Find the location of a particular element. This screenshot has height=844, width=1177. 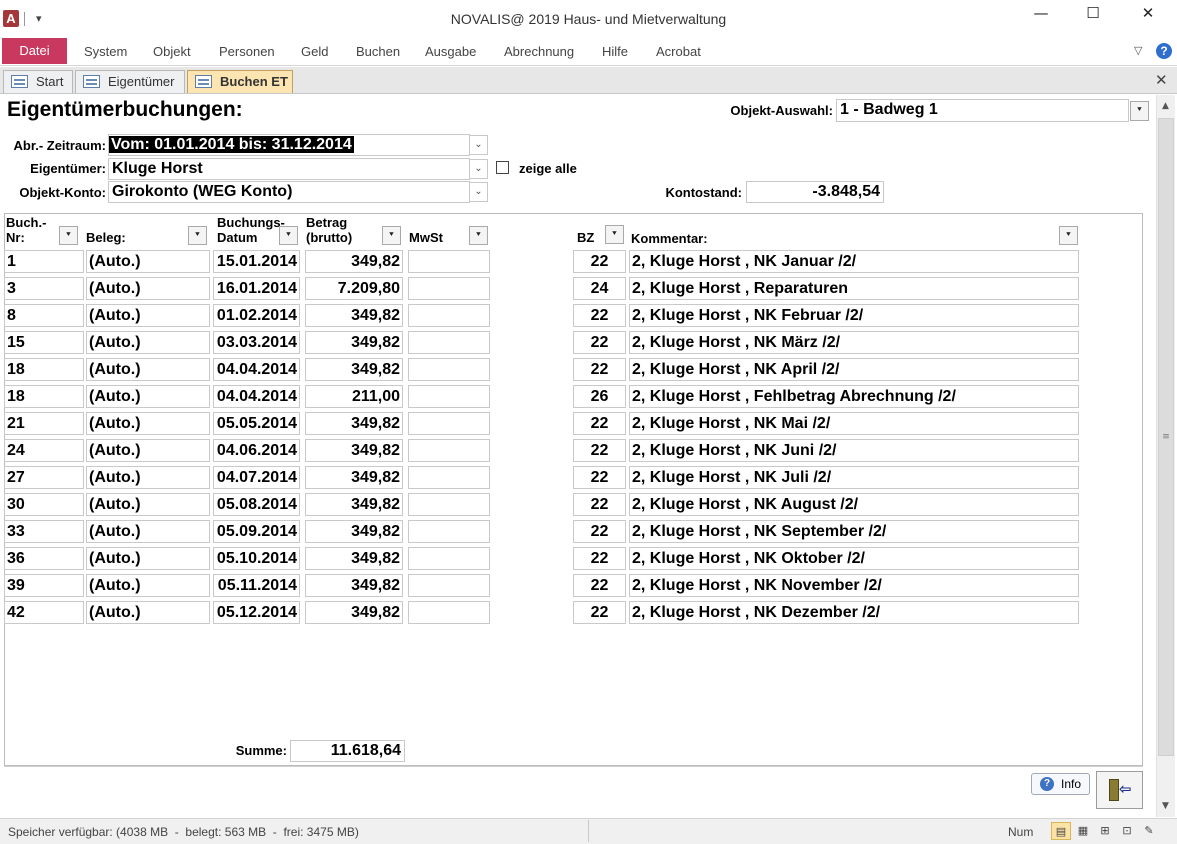

datasheet-view-icon: ▦ is located at coordinates (1083, 831).